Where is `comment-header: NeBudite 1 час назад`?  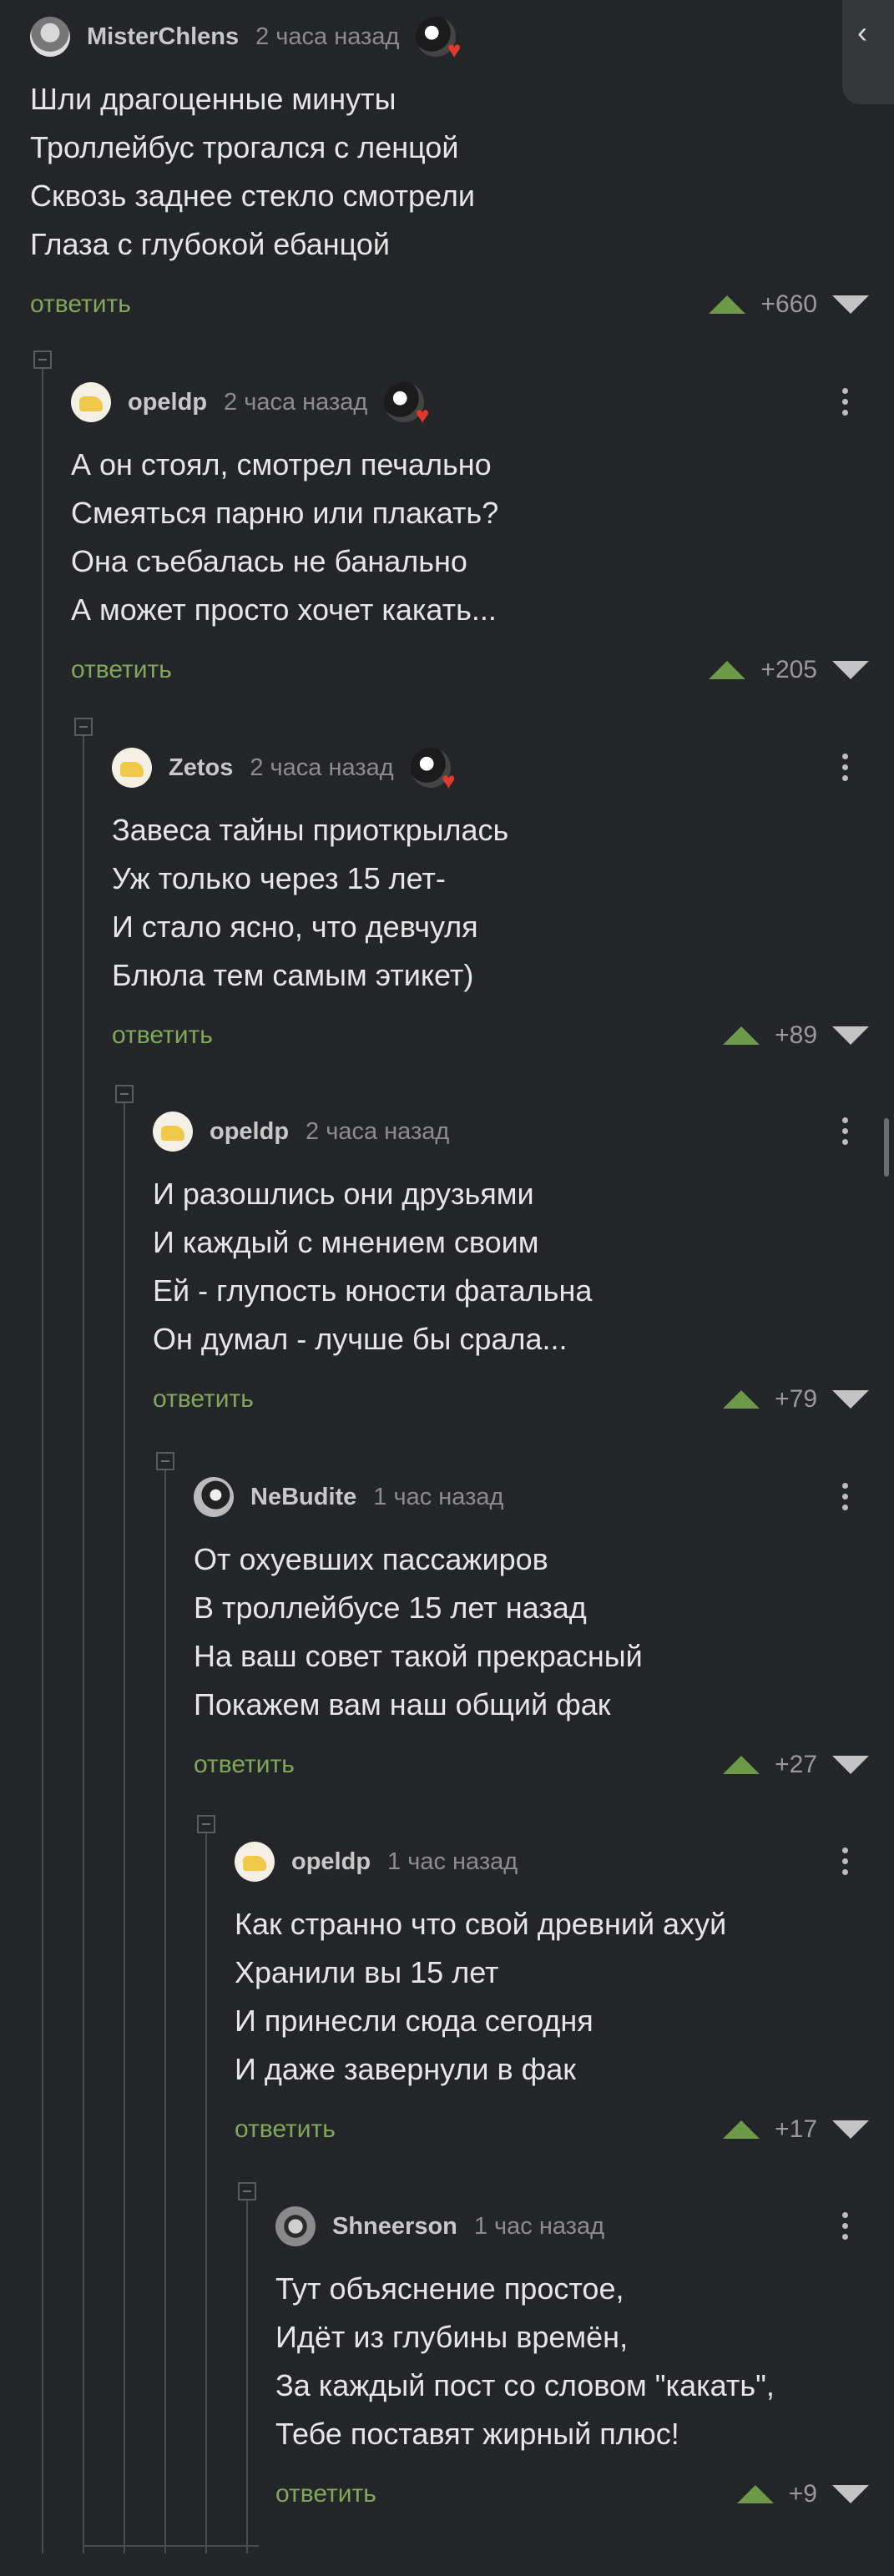 comment-header: NeBudite 1 час назад is located at coordinates (349, 1497).